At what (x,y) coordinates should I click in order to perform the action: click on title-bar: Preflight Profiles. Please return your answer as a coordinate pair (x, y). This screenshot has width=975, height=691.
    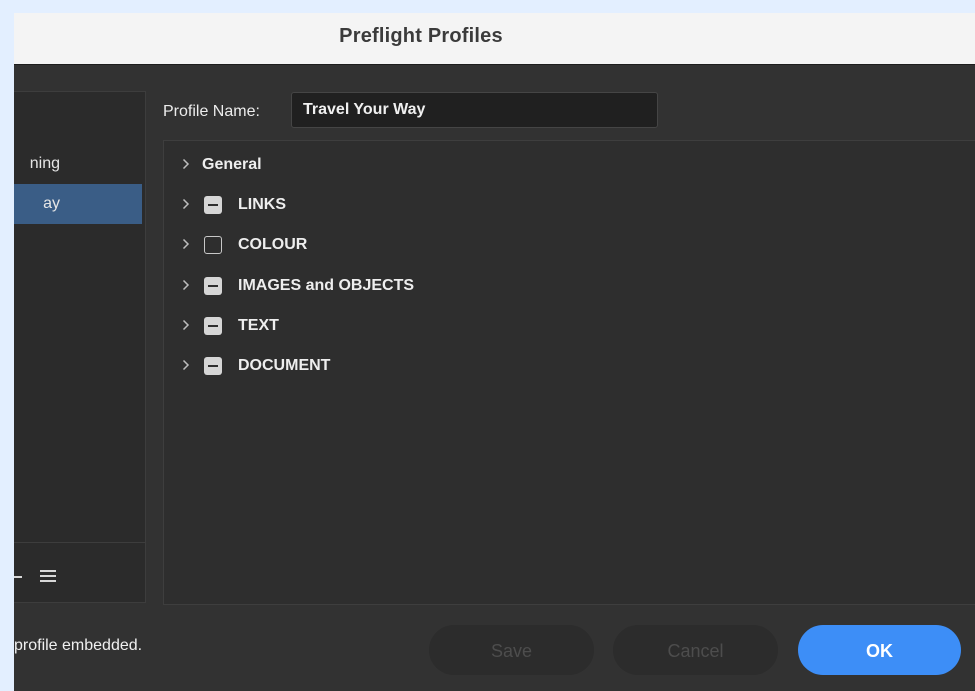
    Looking at the image, I should click on (494, 39).